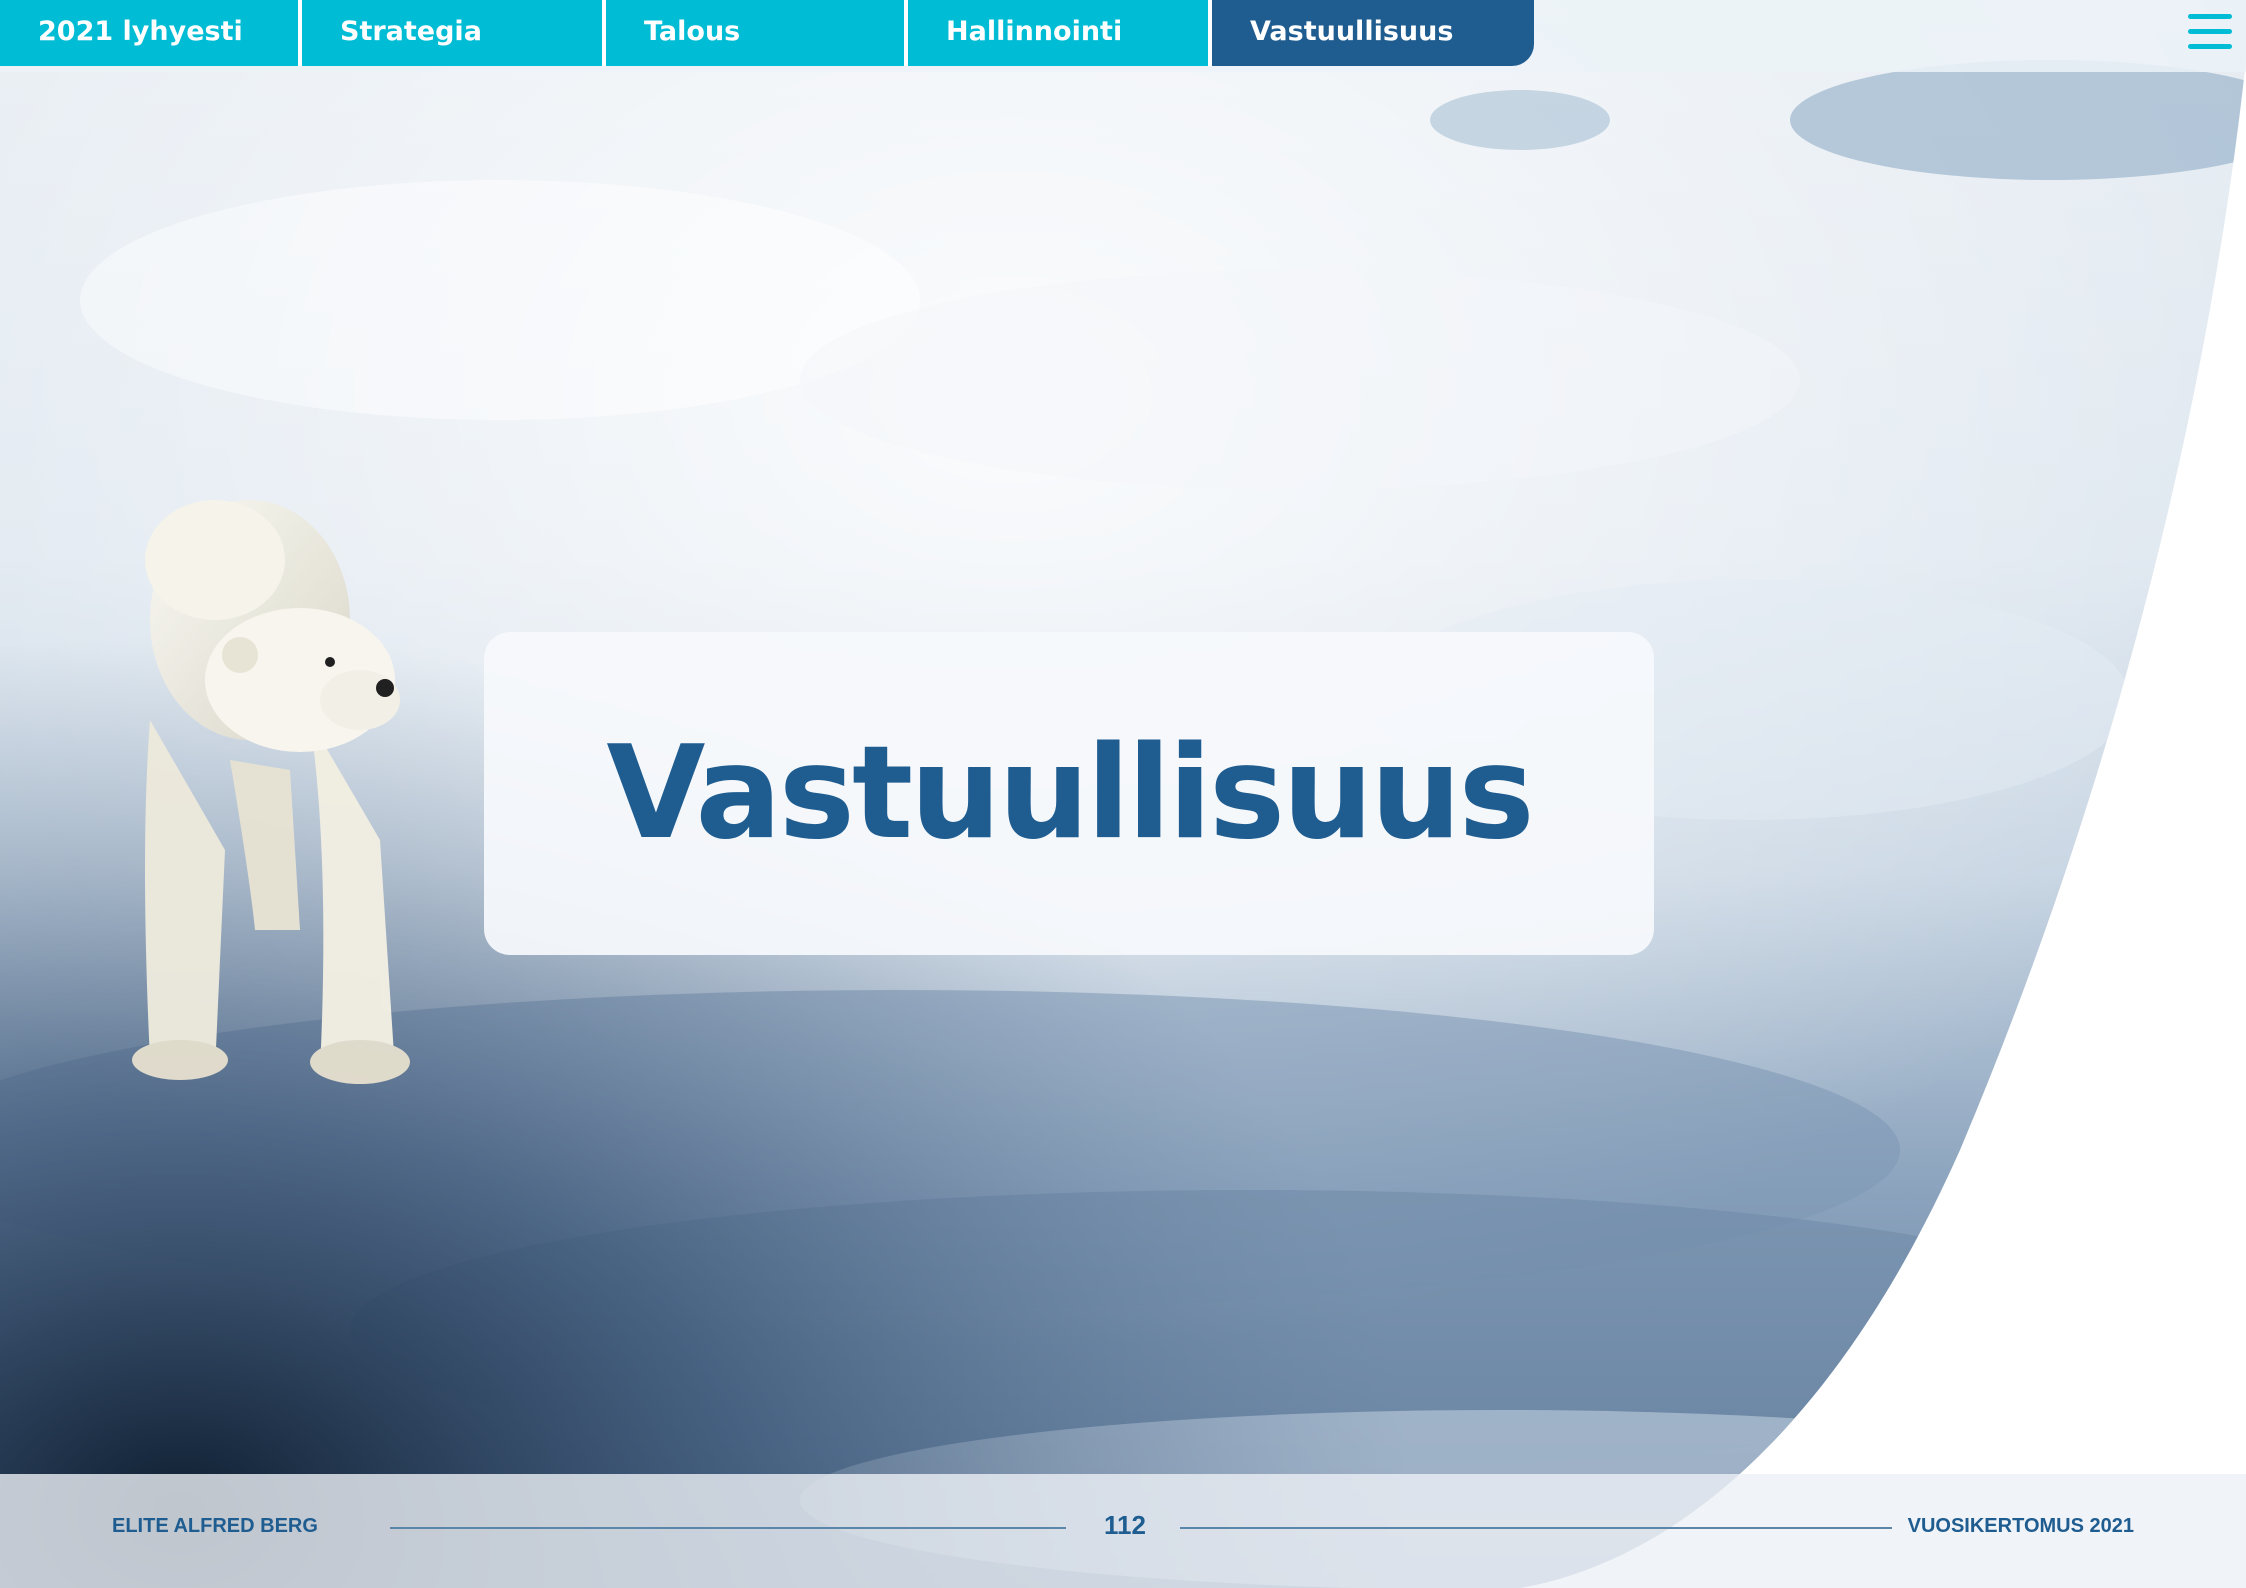 The image size is (2246, 1588). I want to click on footer-report-title: VUOSIKERTOMUS 2021, so click(2020, 1526).